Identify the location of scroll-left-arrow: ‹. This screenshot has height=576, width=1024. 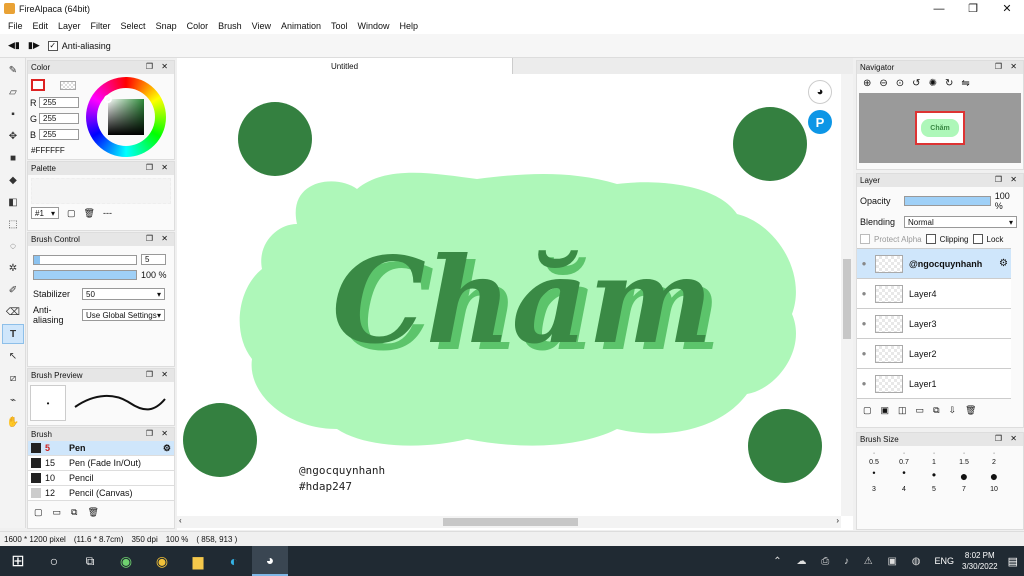
(180, 520).